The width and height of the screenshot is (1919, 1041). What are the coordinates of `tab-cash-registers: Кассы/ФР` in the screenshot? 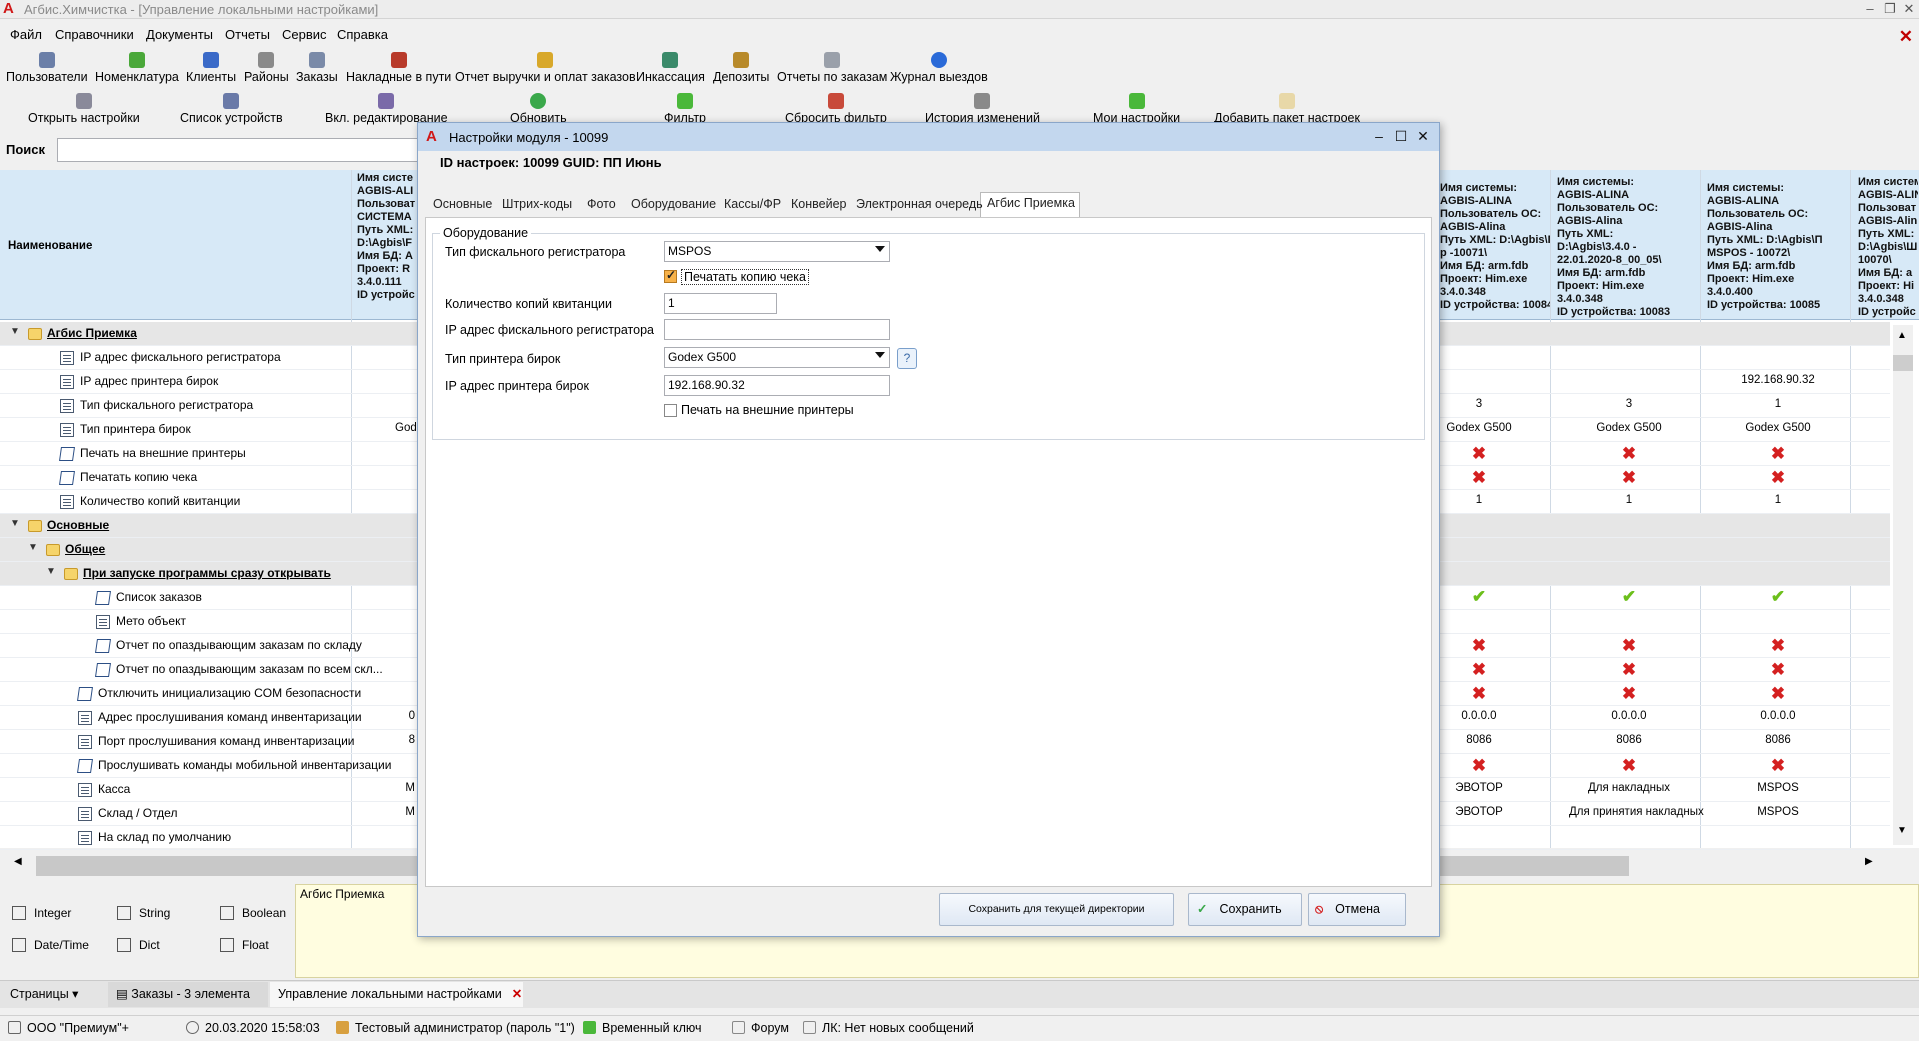 It's located at (752, 204).